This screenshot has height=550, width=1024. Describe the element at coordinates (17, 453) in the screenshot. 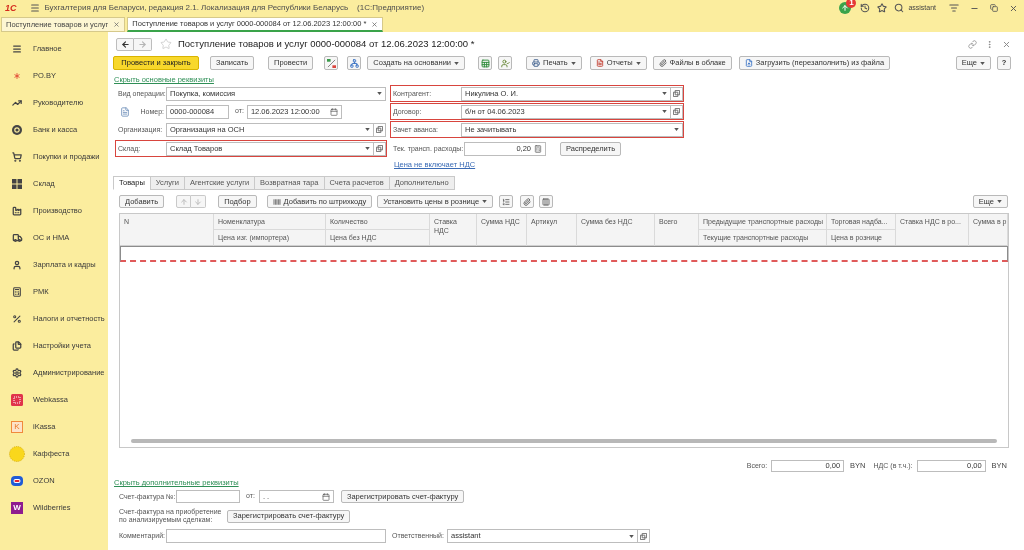

I see `dotted-circle-icon` at that location.